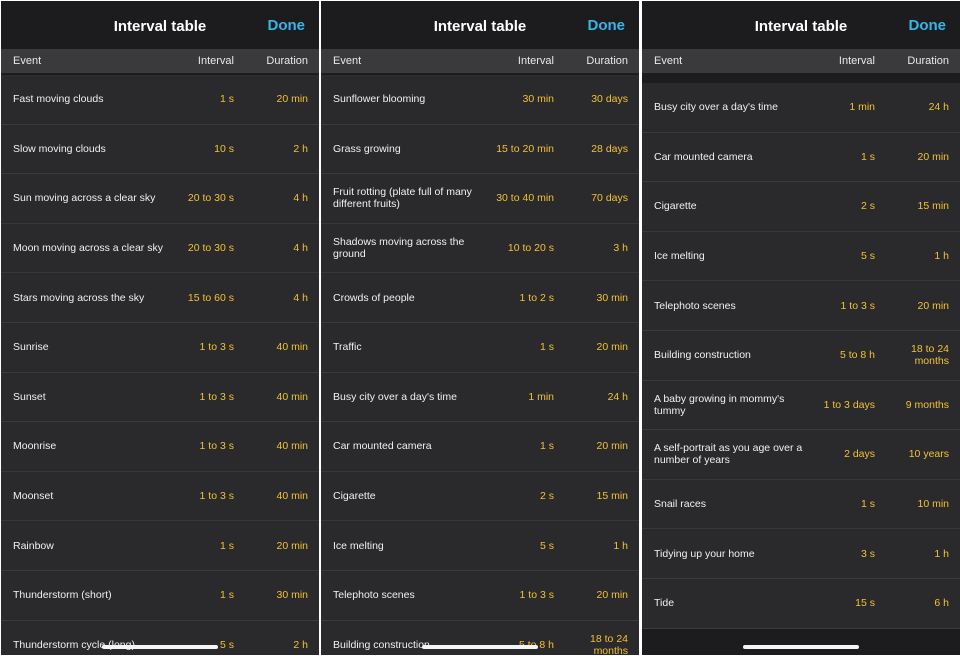  What do you see at coordinates (160, 546) in the screenshot?
I see `table-row: Rainbow 1 s 20 min` at bounding box center [160, 546].